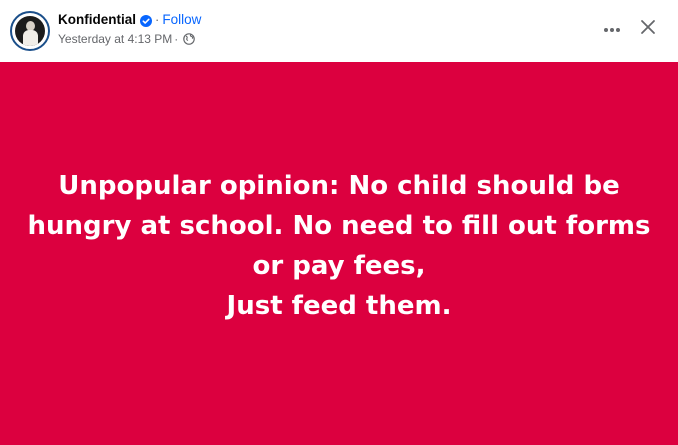 This screenshot has height=445, width=678. I want to click on post-meta: Yesterday at 4:13 PM ·, so click(127, 39).